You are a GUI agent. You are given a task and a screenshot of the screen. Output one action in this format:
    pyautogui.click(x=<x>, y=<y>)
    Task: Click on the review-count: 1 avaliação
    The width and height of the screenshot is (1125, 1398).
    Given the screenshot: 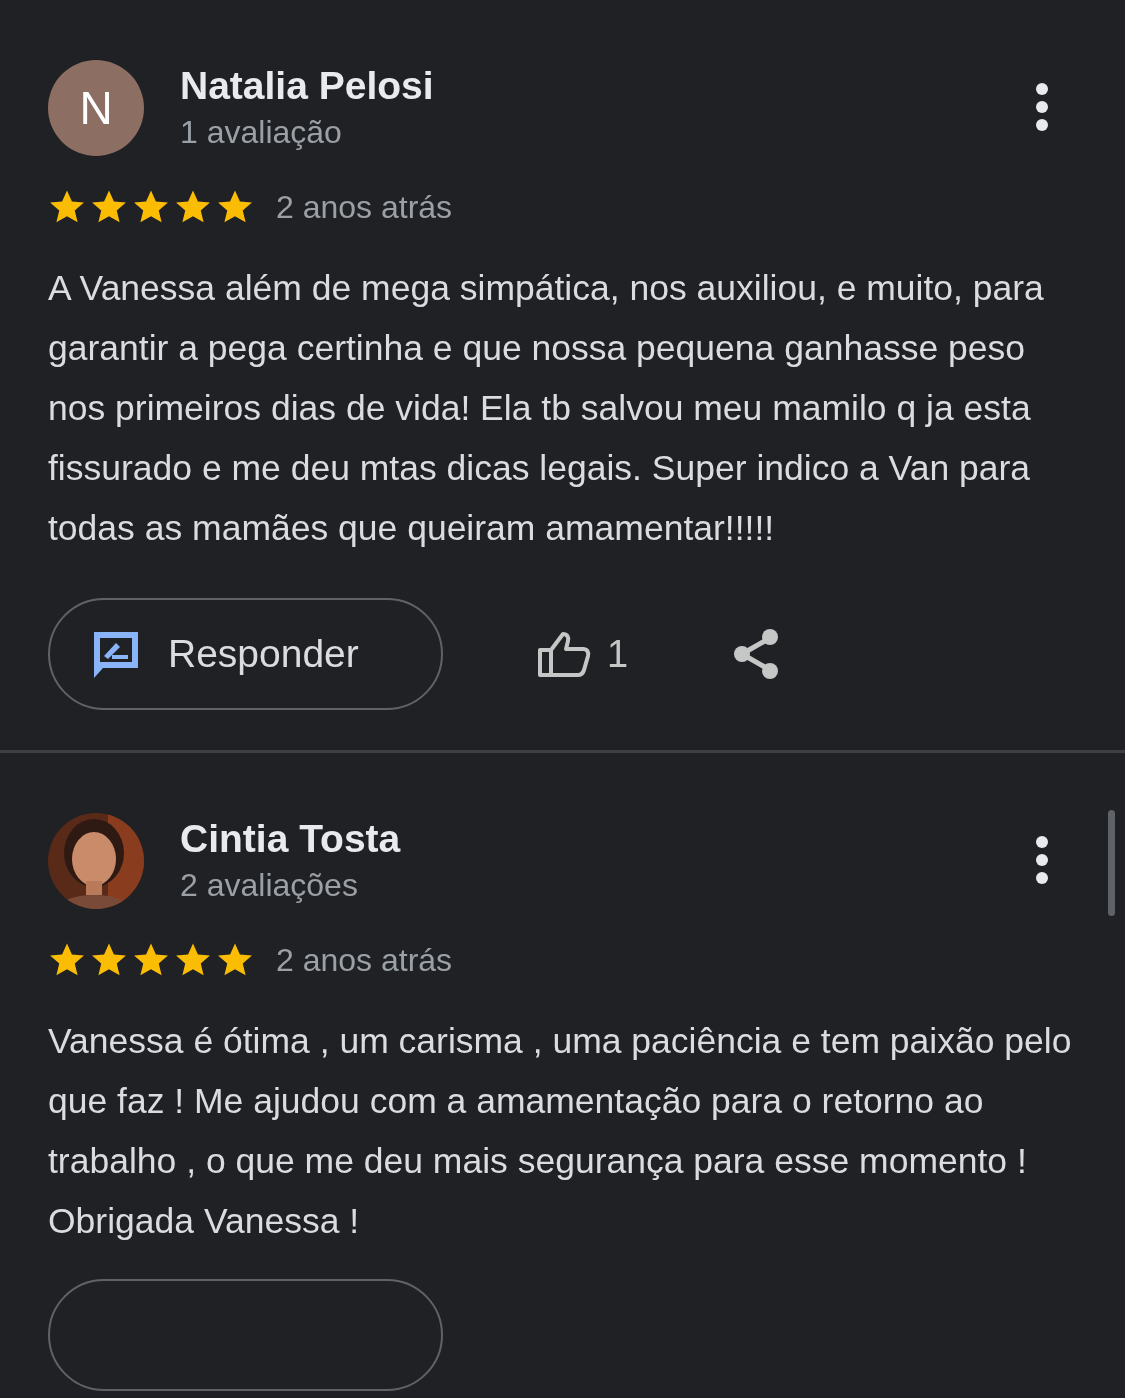 What is the action you would take?
    pyautogui.click(x=261, y=132)
    